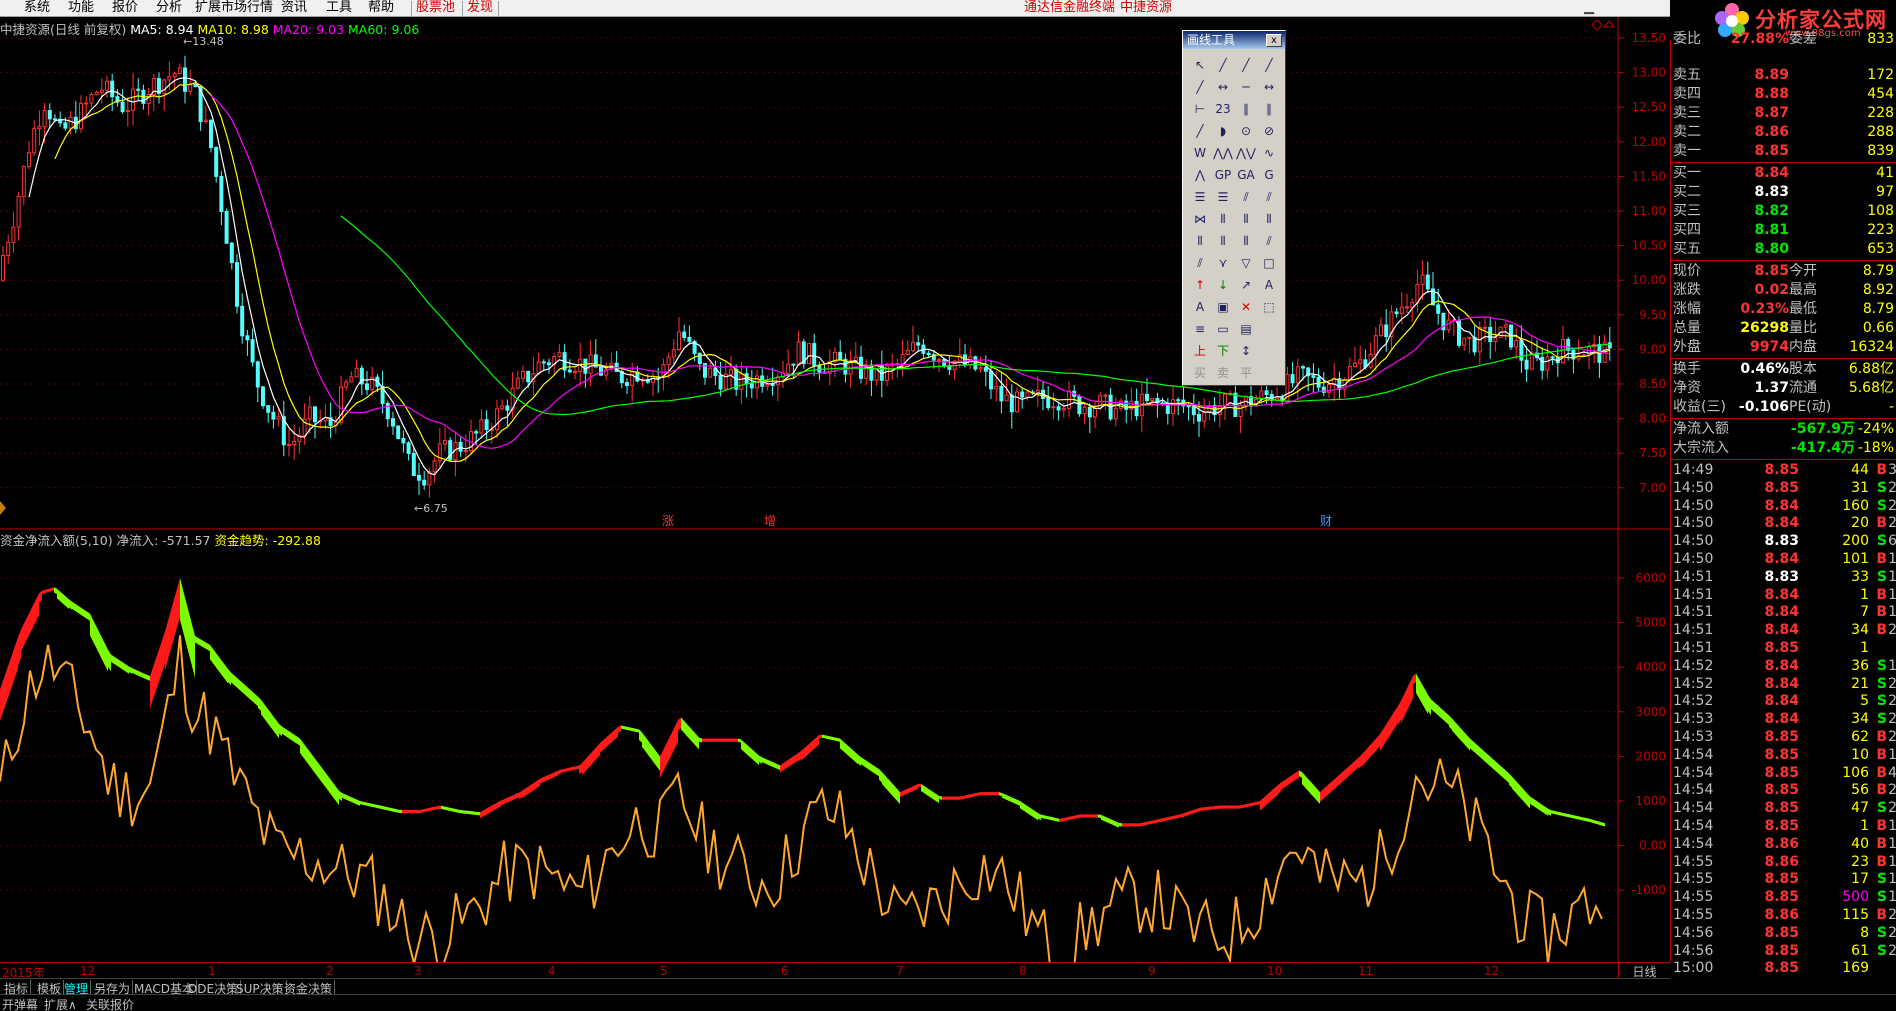 The image size is (1896, 1011). What do you see at coordinates (1223, 153) in the screenshot?
I see `drawing-tool-button: ⋀⋀` at bounding box center [1223, 153].